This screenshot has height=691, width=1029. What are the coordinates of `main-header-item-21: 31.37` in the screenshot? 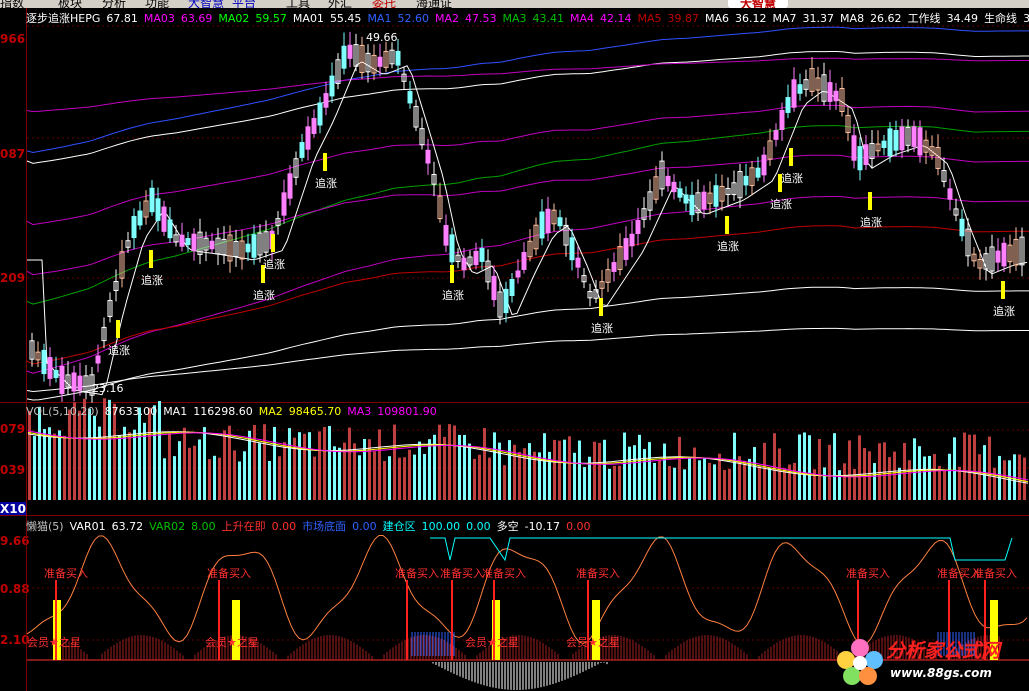 It's located at (818, 18).